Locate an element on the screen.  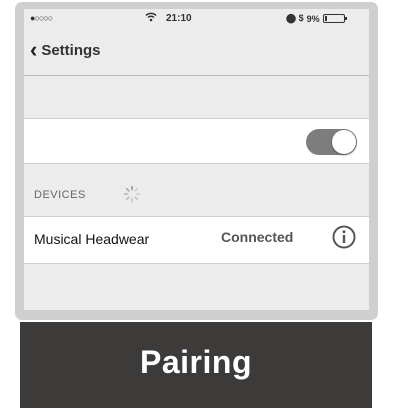
info-icon is located at coordinates (344, 237).